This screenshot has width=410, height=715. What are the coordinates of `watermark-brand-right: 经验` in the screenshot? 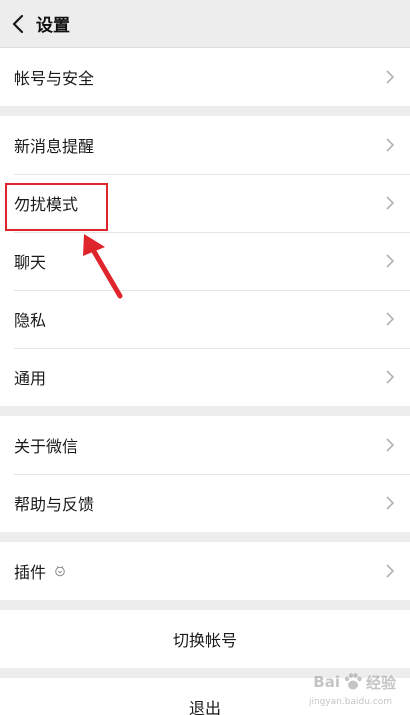 It's located at (380, 682).